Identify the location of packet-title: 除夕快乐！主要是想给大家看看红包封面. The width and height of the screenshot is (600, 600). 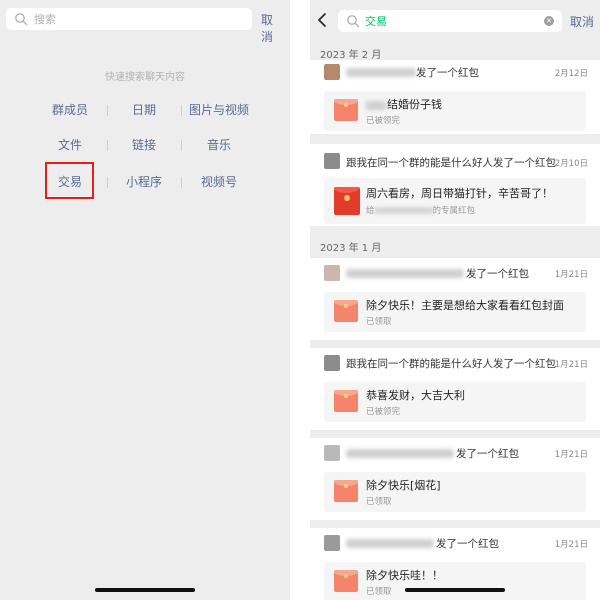
(465, 305).